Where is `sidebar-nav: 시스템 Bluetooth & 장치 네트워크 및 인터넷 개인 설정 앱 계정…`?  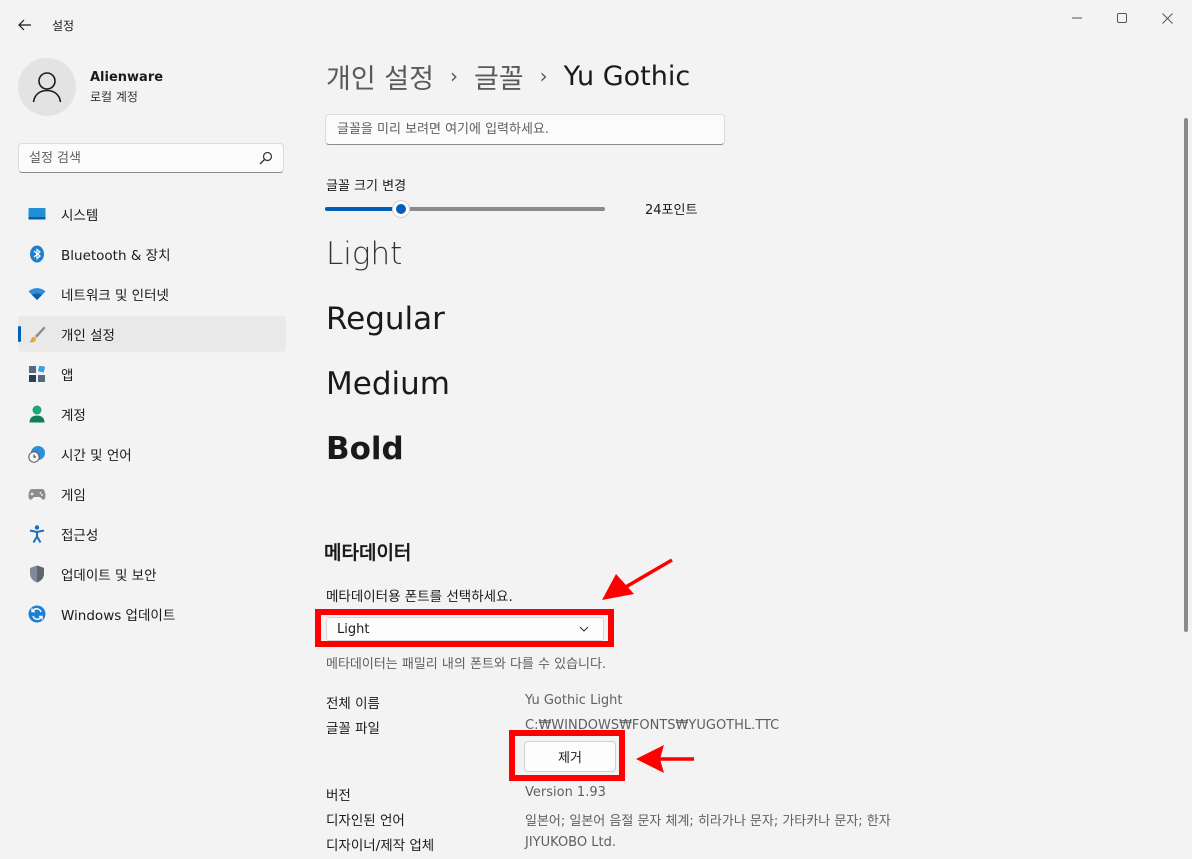 sidebar-nav: 시스템 Bluetooth & 장치 네트워크 및 인터넷 개인 설정 앱 계정… is located at coordinates (152, 416).